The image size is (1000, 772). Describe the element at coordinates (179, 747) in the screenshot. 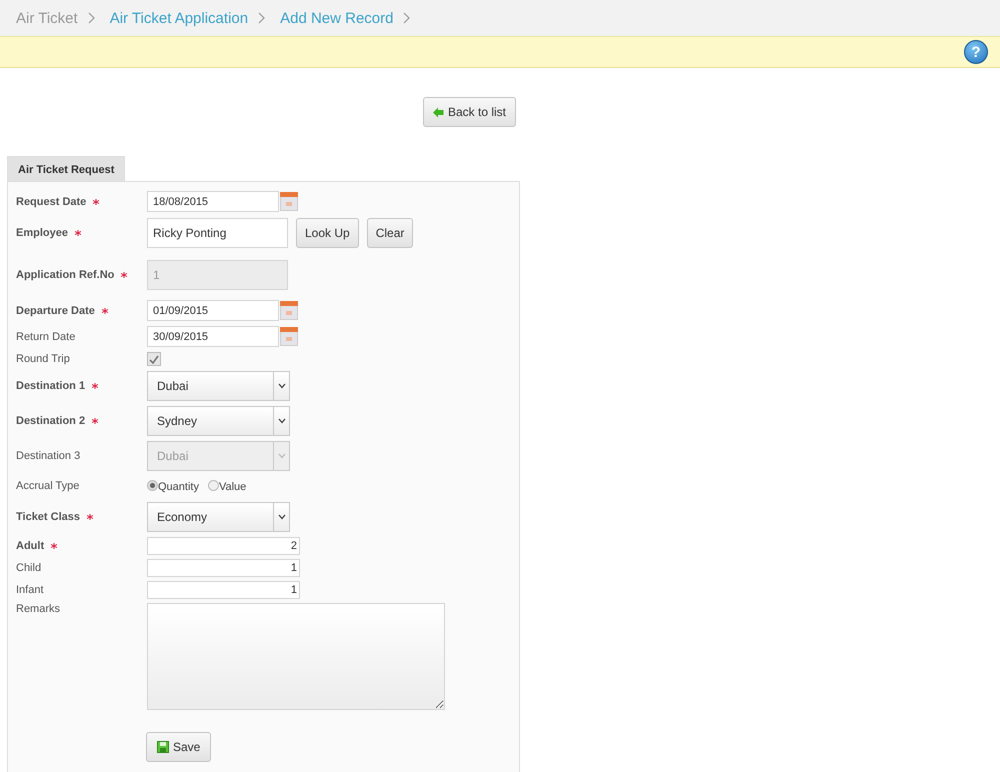

I see `save-button: Save` at that location.